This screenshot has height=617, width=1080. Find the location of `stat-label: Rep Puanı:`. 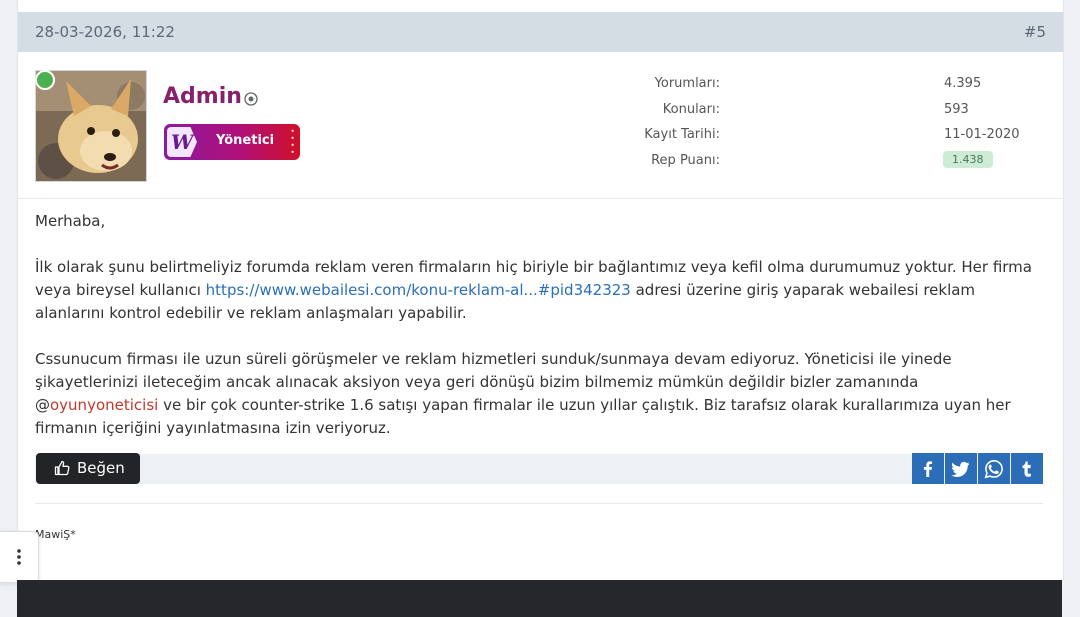

stat-label: Rep Puanı: is located at coordinates (685, 160).